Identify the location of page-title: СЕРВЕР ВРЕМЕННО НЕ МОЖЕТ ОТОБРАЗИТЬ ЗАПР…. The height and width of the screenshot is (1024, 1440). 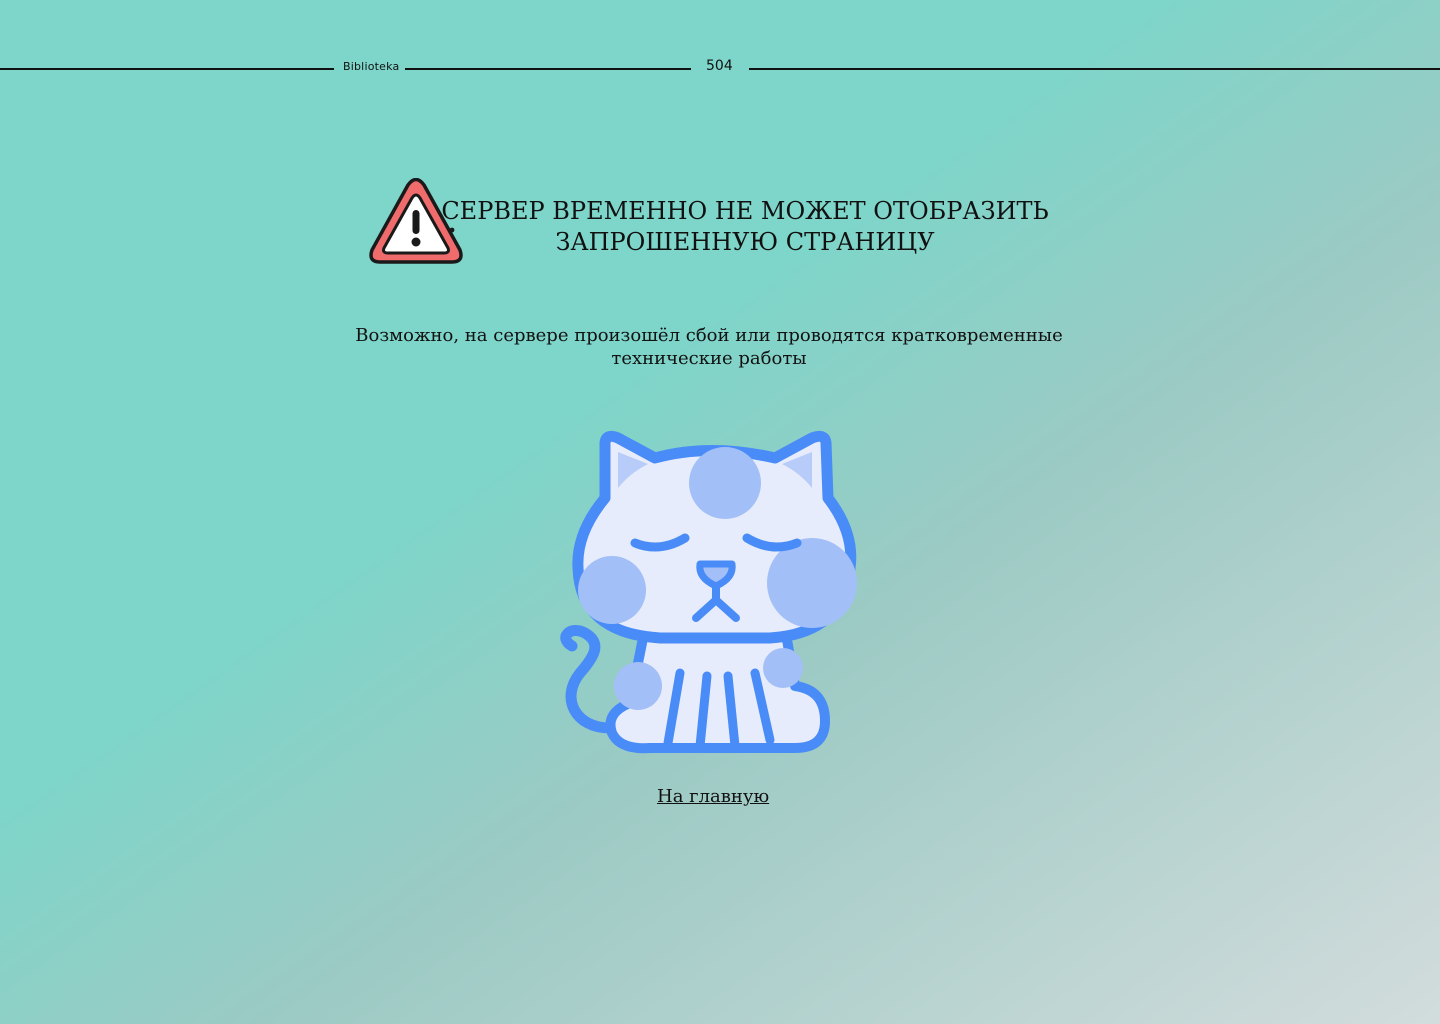
(745, 226).